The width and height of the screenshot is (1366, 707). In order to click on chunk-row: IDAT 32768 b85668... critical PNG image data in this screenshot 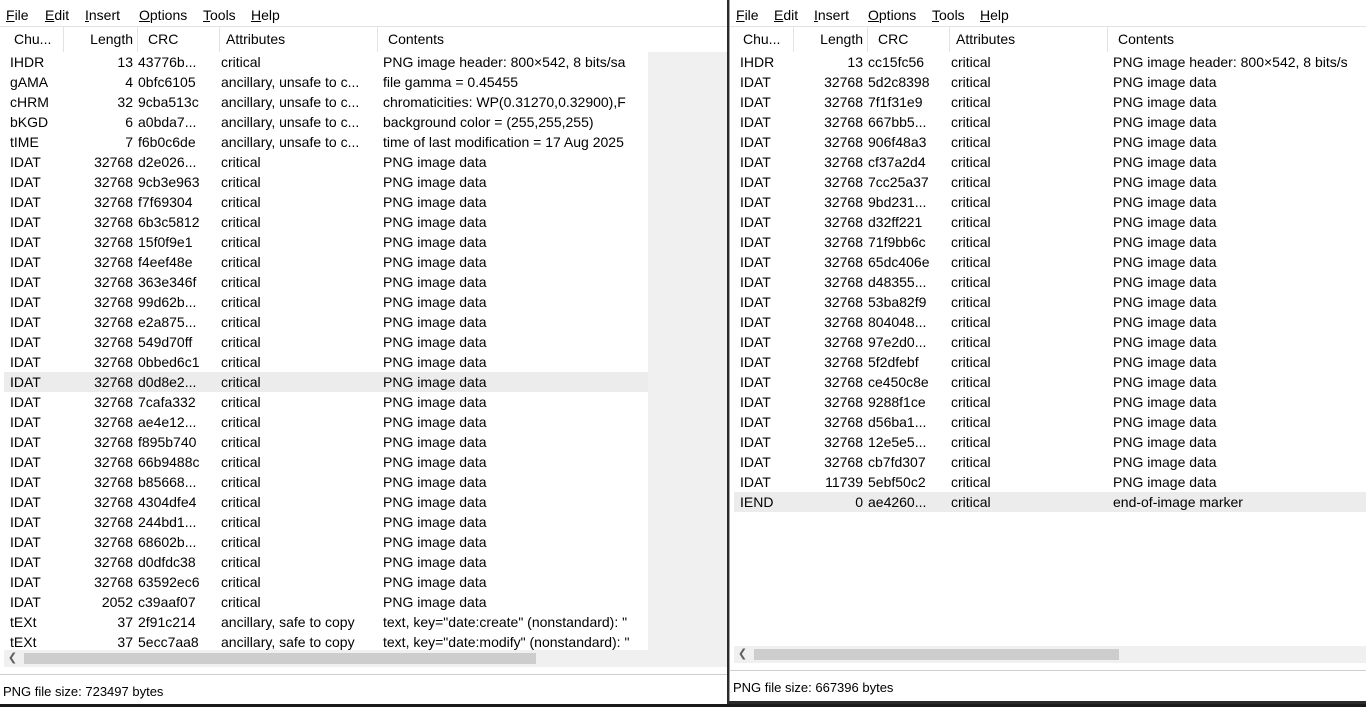, I will do `click(326, 482)`.